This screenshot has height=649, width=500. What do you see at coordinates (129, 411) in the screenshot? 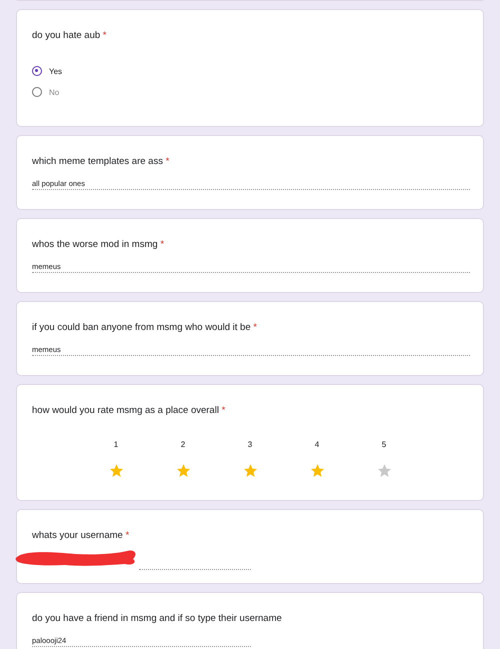
I see `question-title: how would you rate msmg as a place overall *` at bounding box center [129, 411].